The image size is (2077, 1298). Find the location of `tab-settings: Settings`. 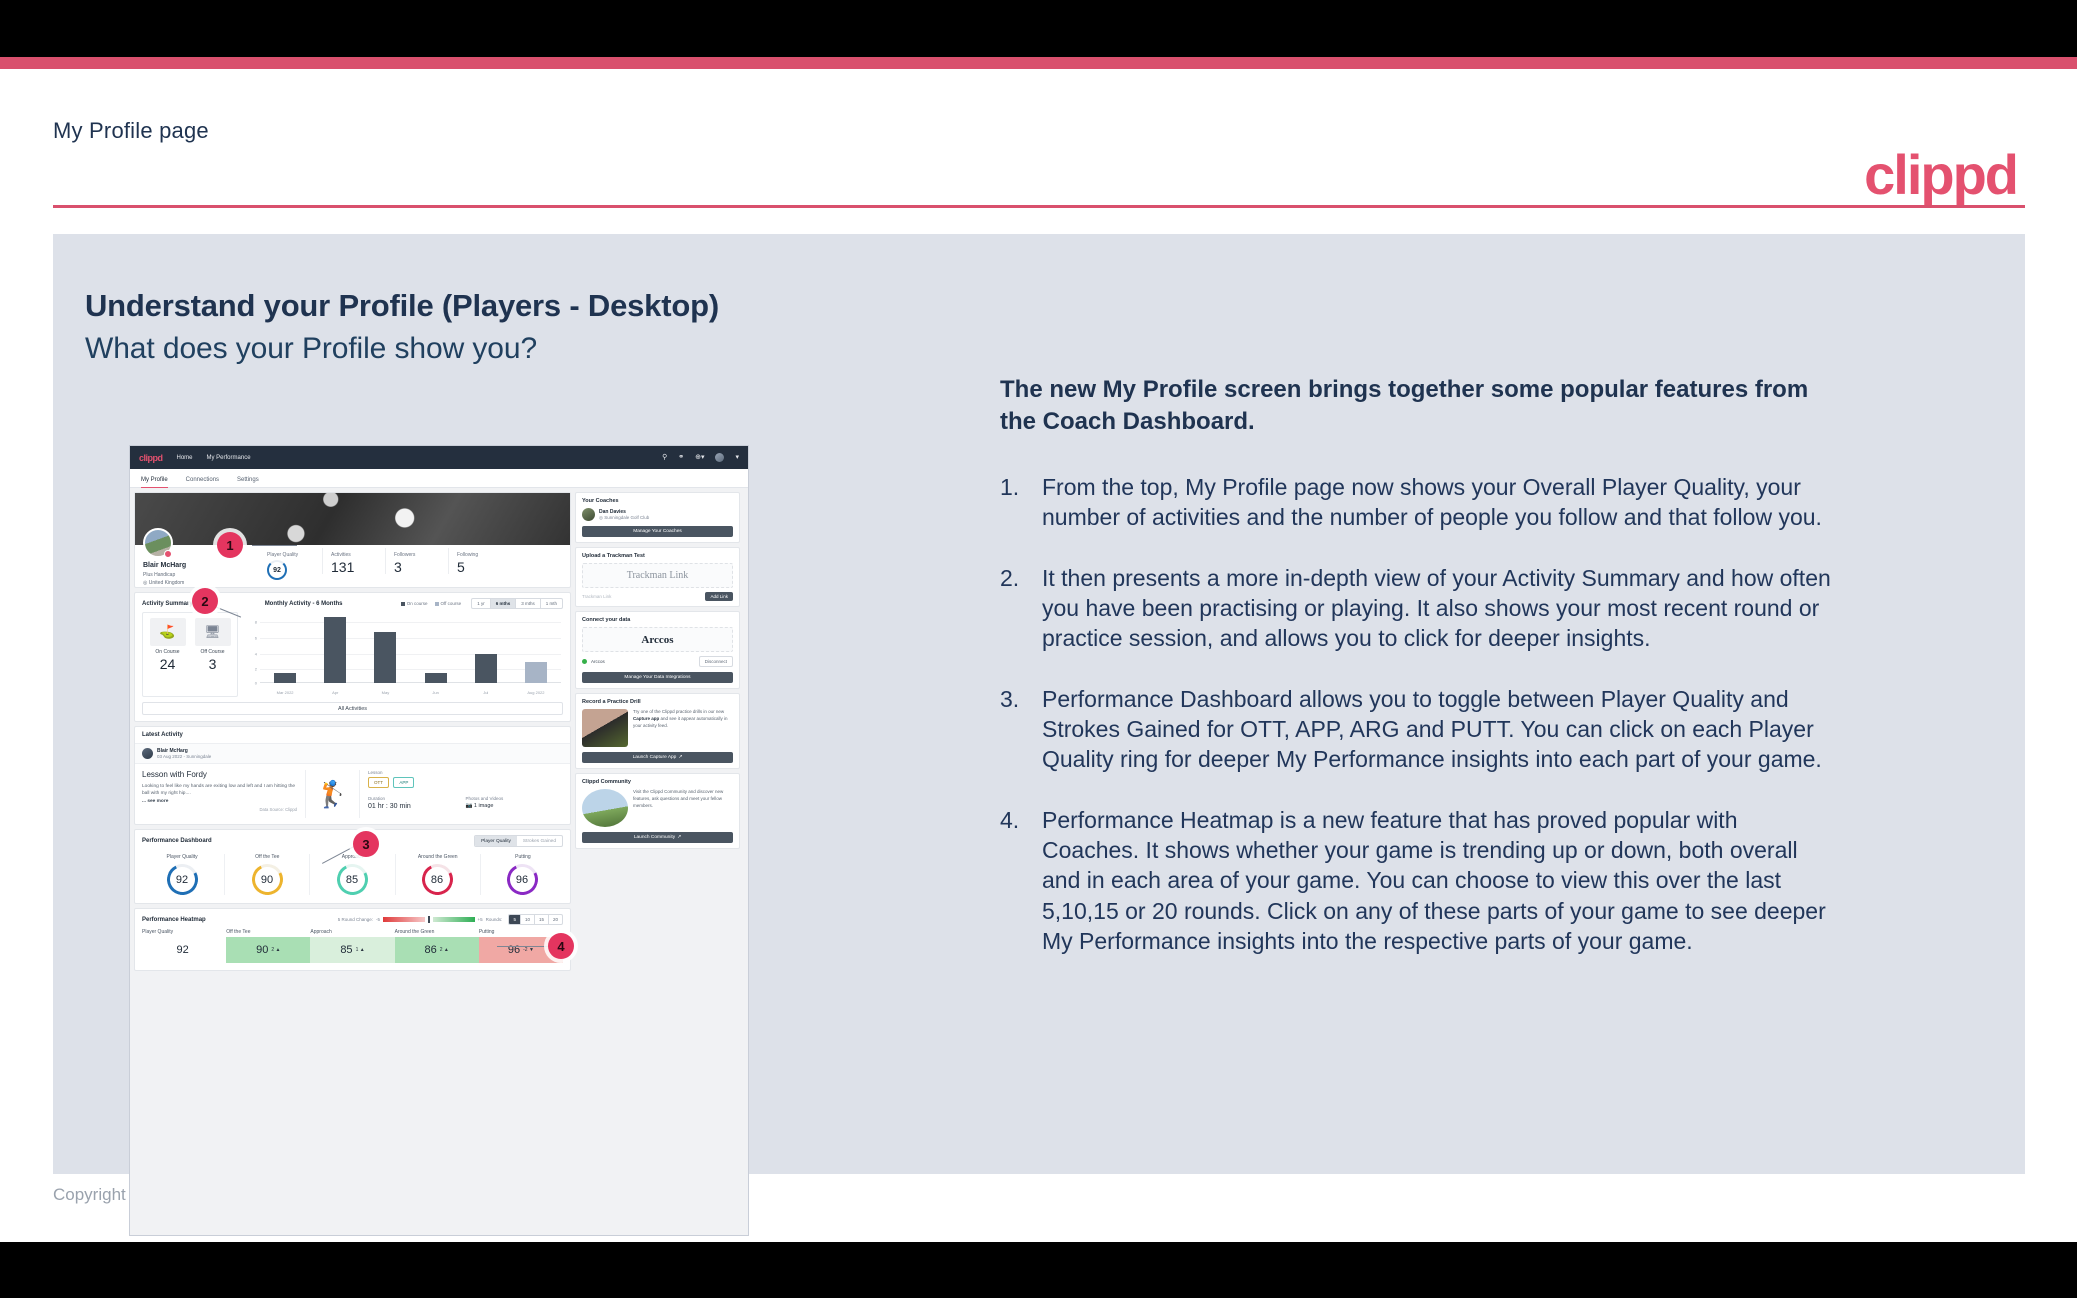

tab-settings: Settings is located at coordinates (248, 478).